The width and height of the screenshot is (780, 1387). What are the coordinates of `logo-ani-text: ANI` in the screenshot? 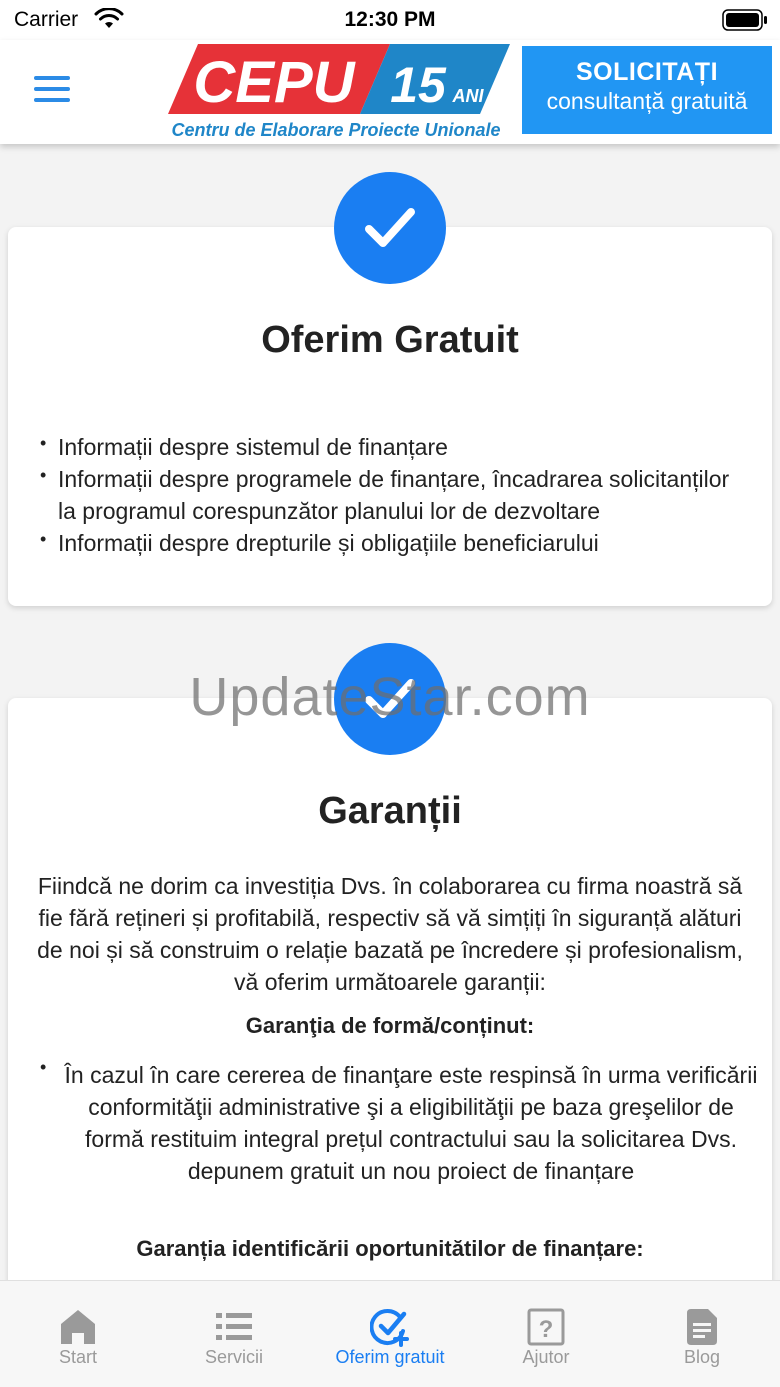 It's located at (468, 96).